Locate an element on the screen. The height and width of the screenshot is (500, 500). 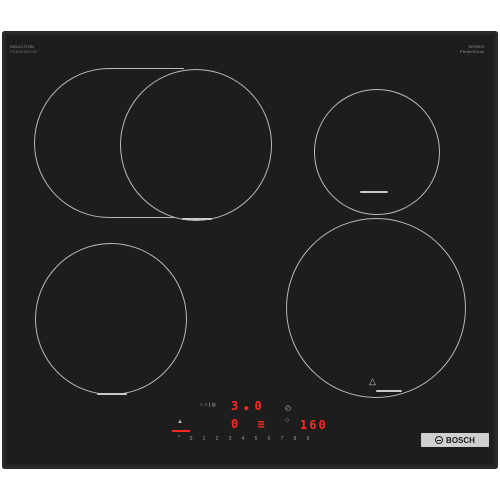
brand-label-top-left: INDUCTION PXE645HC1E is located at coordinates (23, 49).